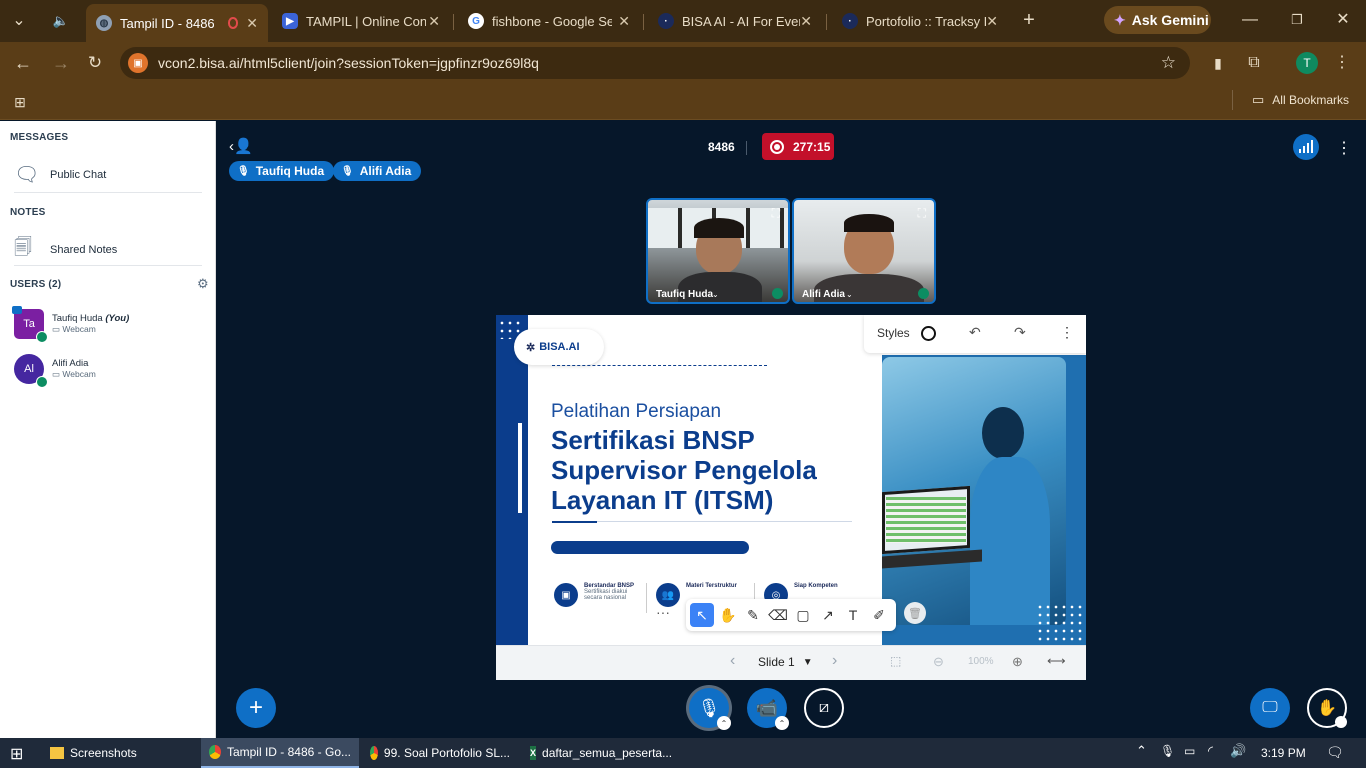  Describe the element at coordinates (663, 612) in the screenshot. I see `more-tools-icon: ···` at that location.